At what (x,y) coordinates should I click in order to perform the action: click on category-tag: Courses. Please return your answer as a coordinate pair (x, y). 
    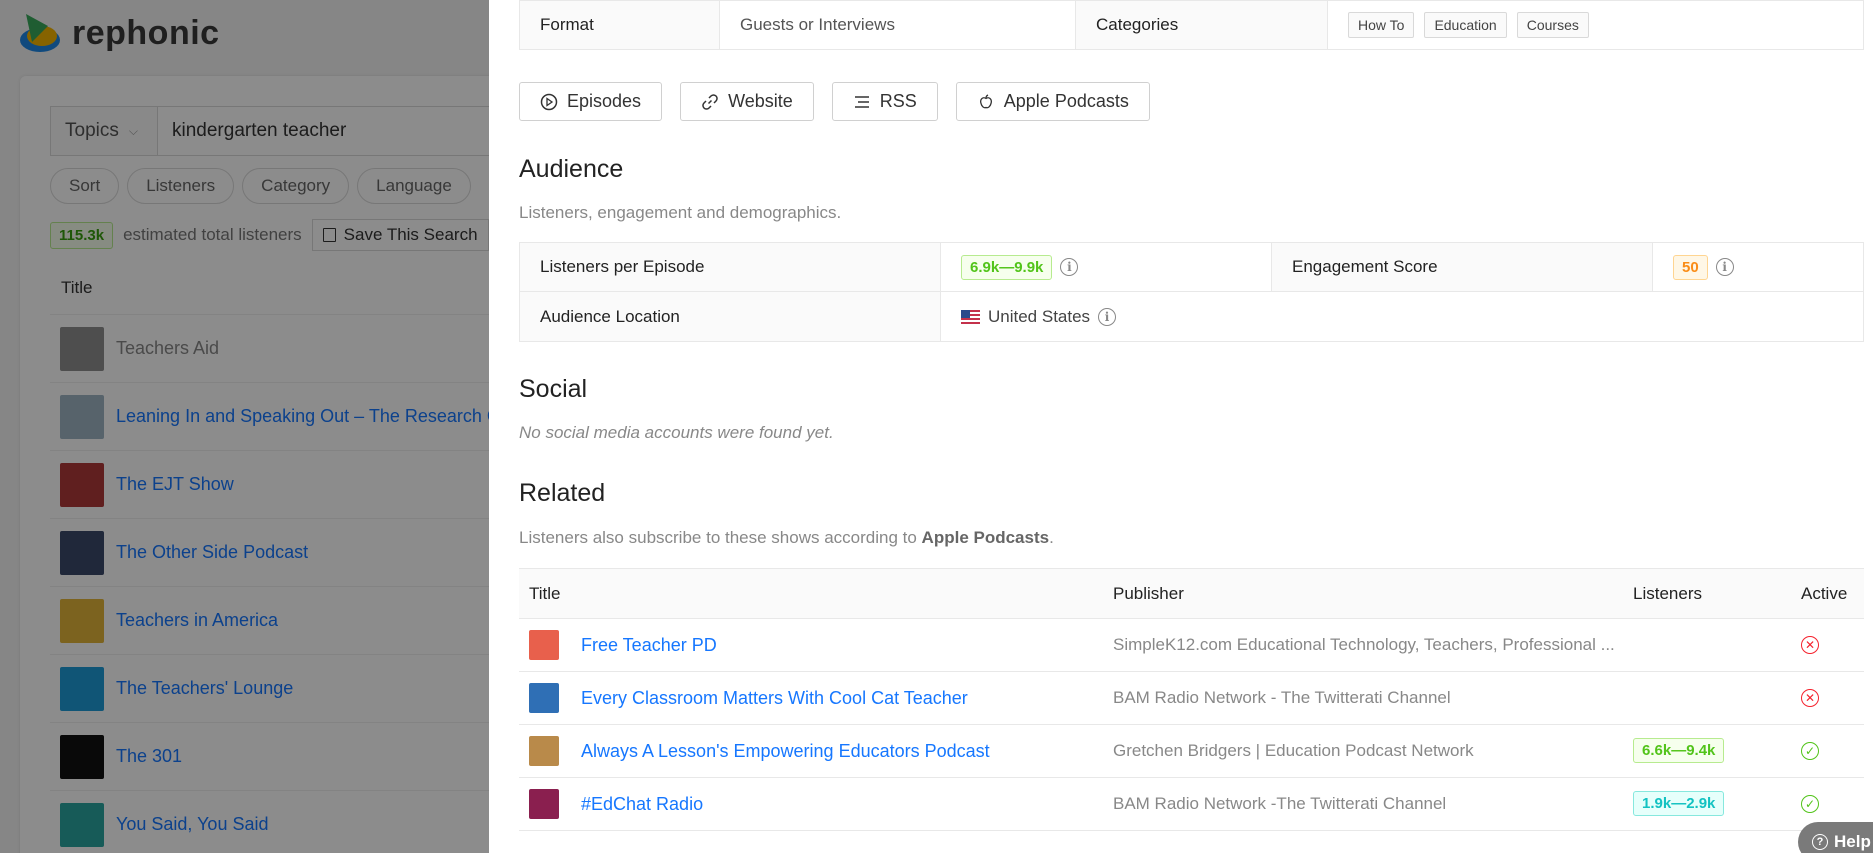
    Looking at the image, I should click on (1552, 25).